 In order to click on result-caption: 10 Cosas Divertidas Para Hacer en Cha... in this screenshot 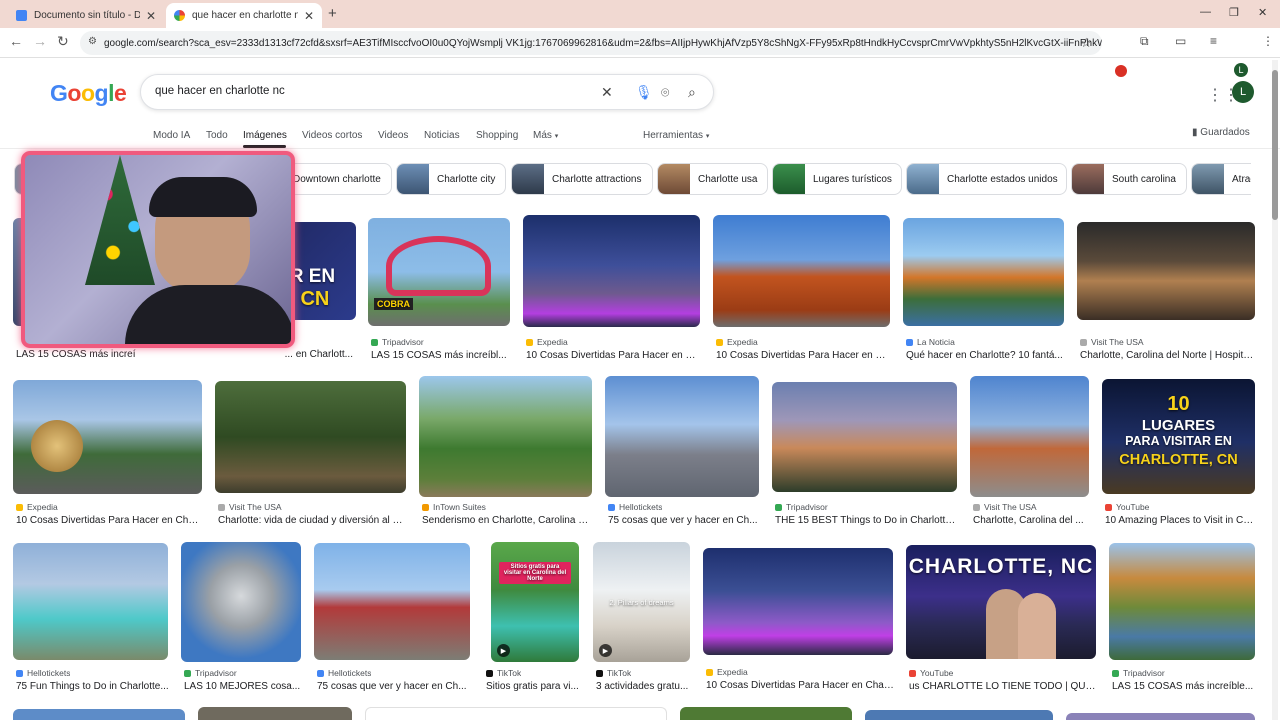, I will do `click(109, 520)`.